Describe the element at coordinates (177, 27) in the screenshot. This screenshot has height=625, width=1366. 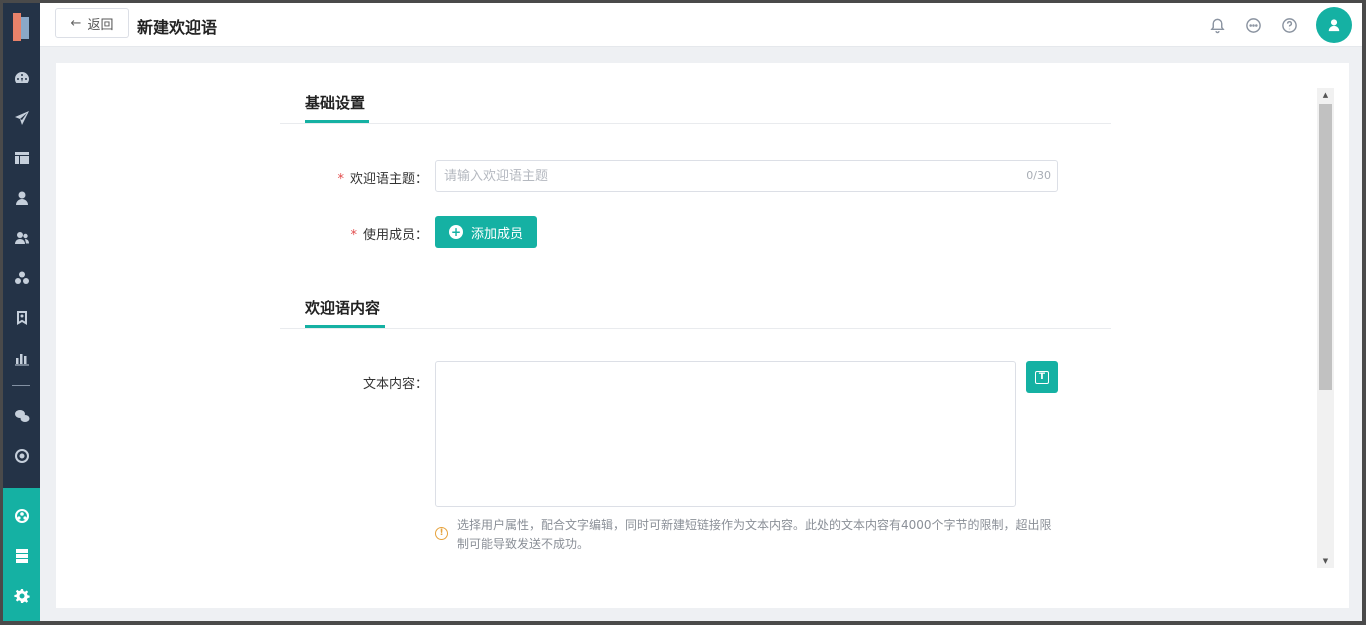
I see `page-title: 新建欢迎语` at that location.